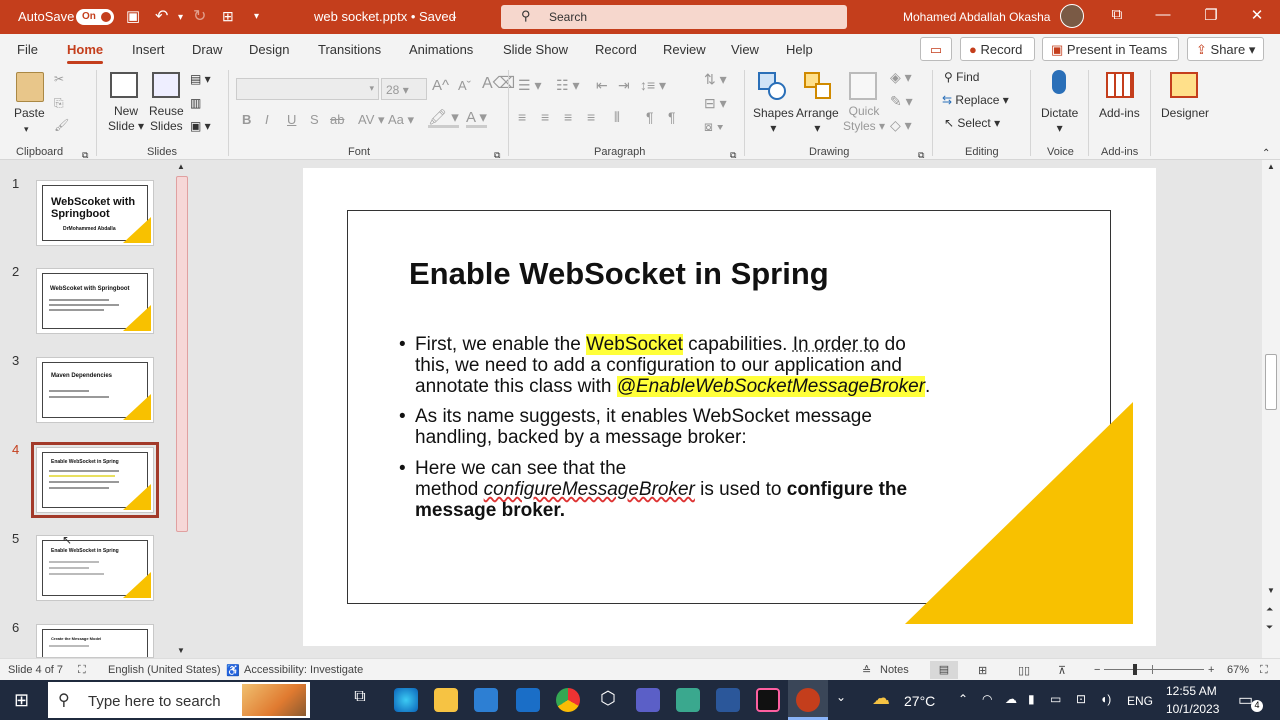  What do you see at coordinates (1154, 669) in the screenshot?
I see `zoom-slider` at bounding box center [1154, 669].